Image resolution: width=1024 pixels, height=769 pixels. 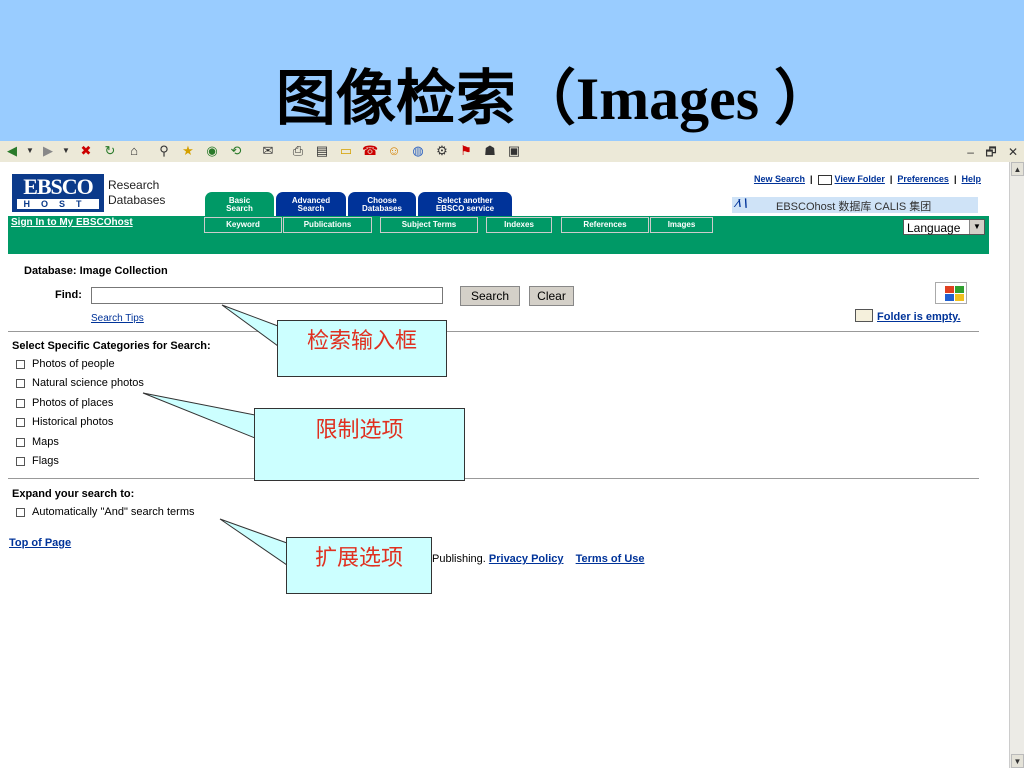 I want to click on tab-choose-databases: Choose Databases, so click(x=382, y=204).